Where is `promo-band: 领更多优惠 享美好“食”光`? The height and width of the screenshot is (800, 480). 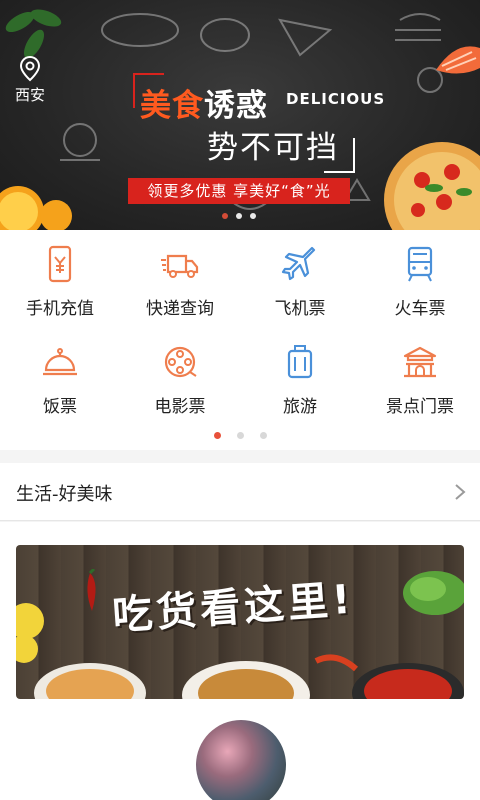
promo-band: 领更多优惠 享美好“食”光 is located at coordinates (239, 191).